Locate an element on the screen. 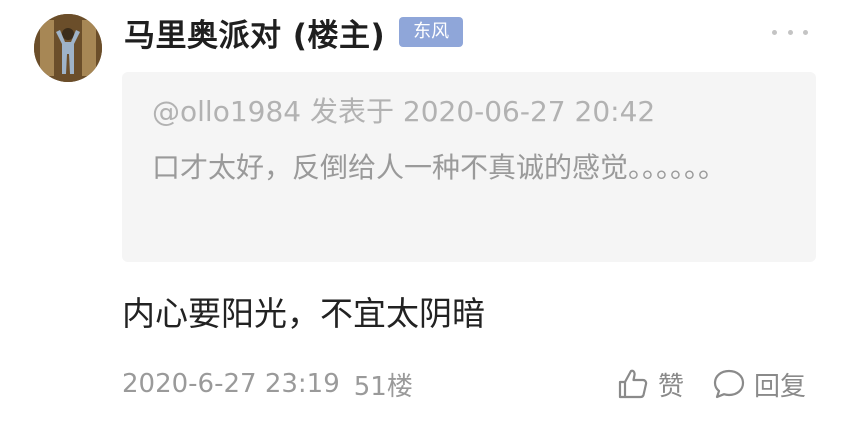 This screenshot has width=850, height=428. floor-number: 51楼 is located at coordinates (383, 386).